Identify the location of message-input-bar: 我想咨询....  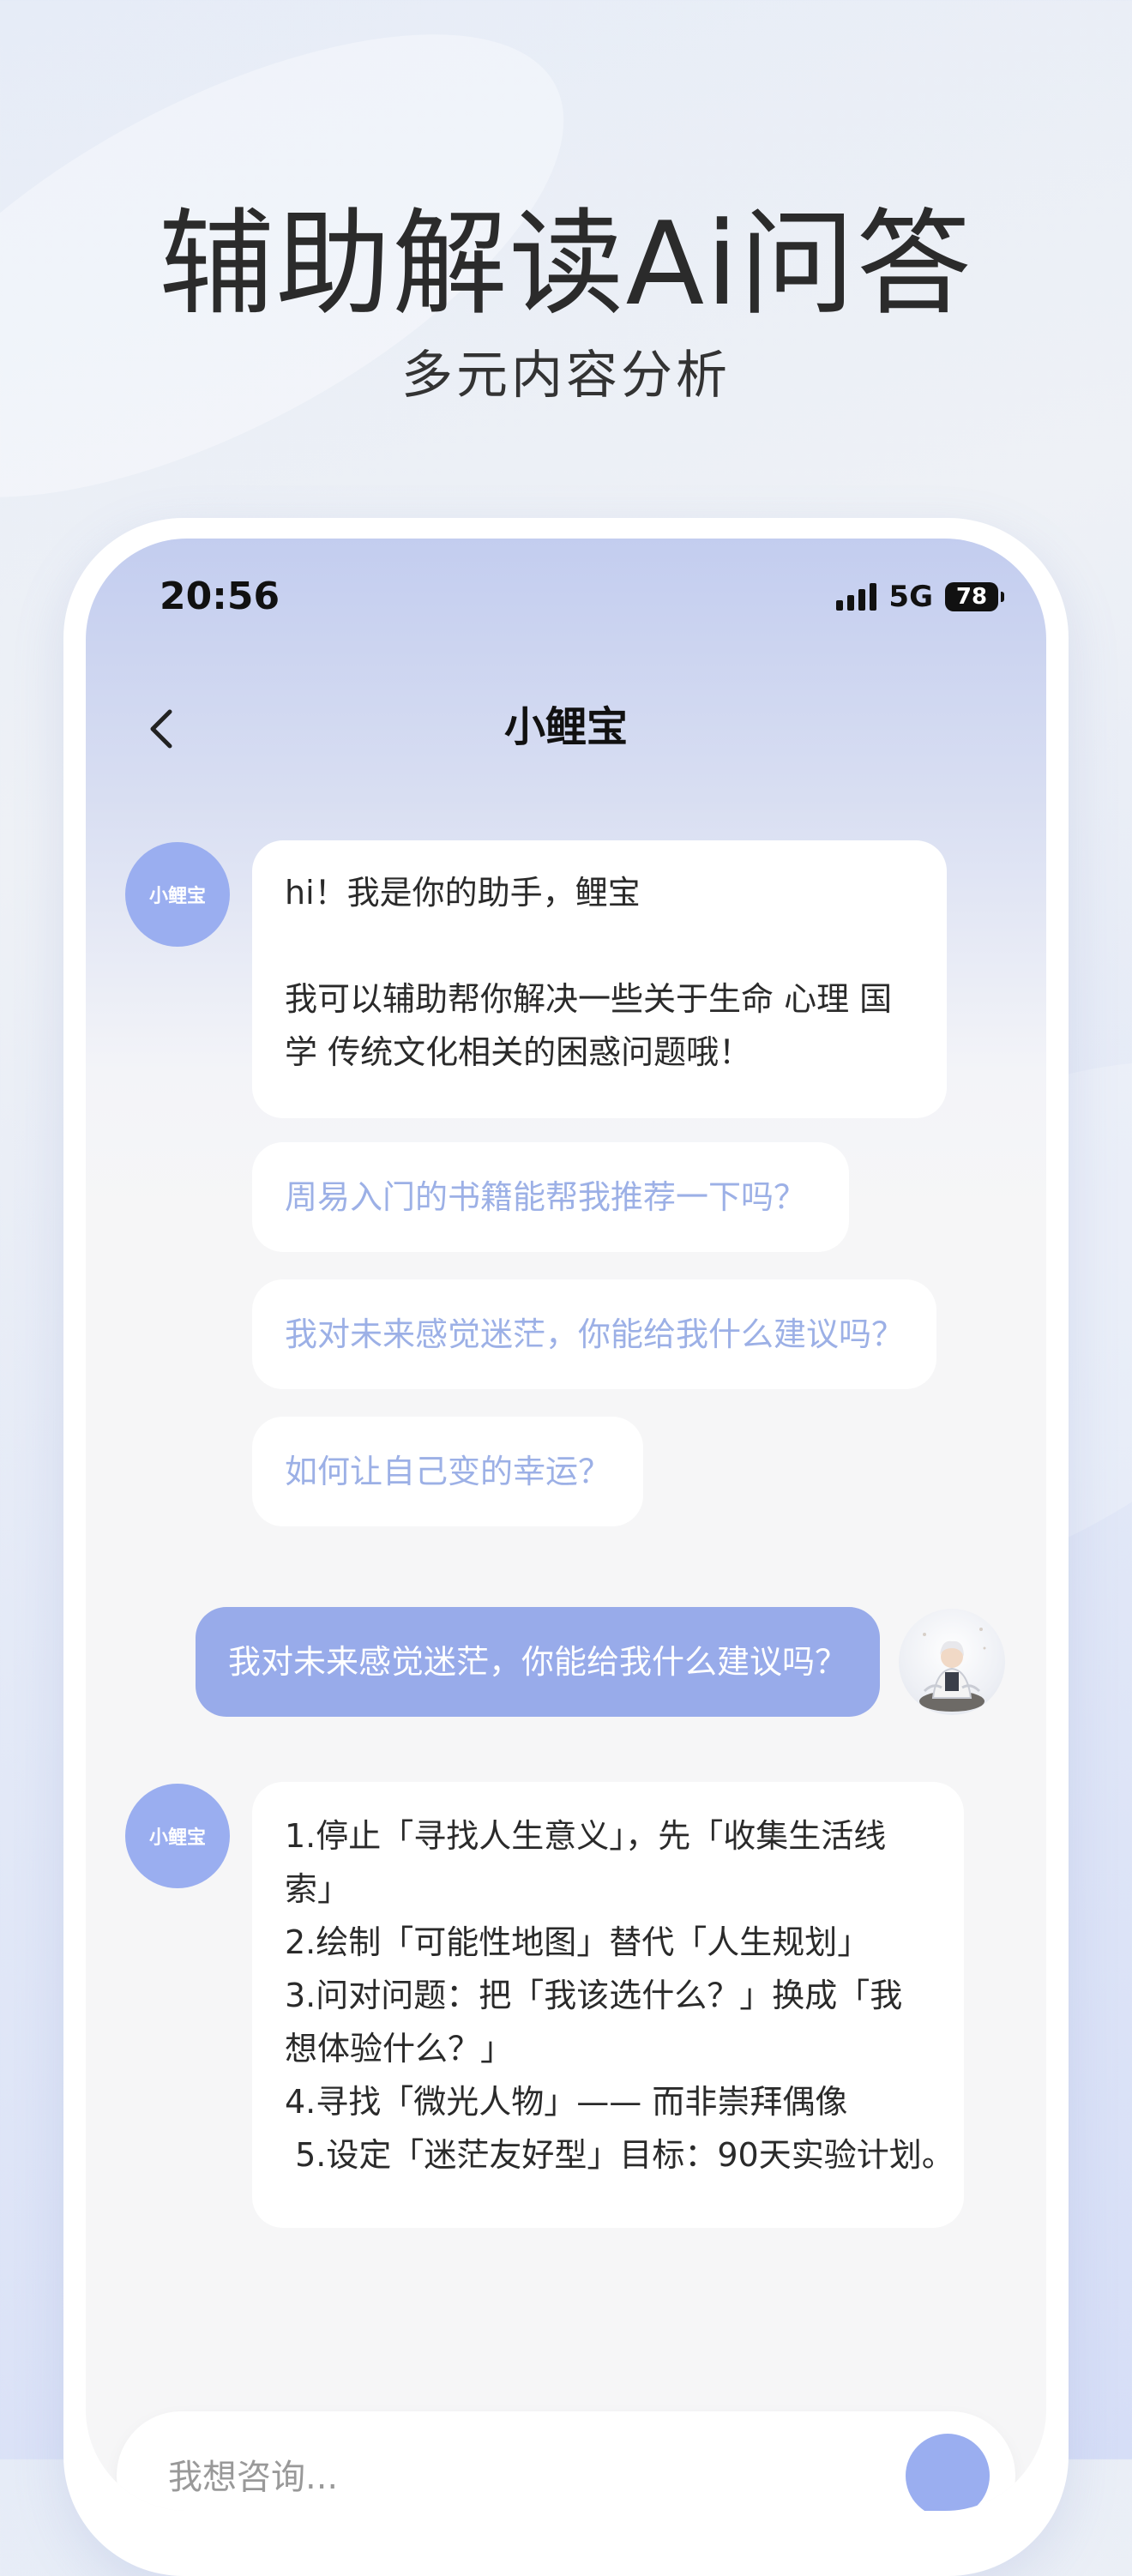
(566, 2461).